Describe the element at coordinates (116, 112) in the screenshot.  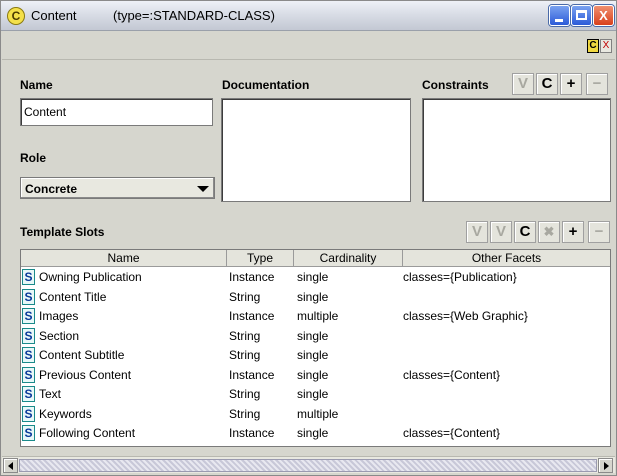
I see `name-field: Content` at that location.